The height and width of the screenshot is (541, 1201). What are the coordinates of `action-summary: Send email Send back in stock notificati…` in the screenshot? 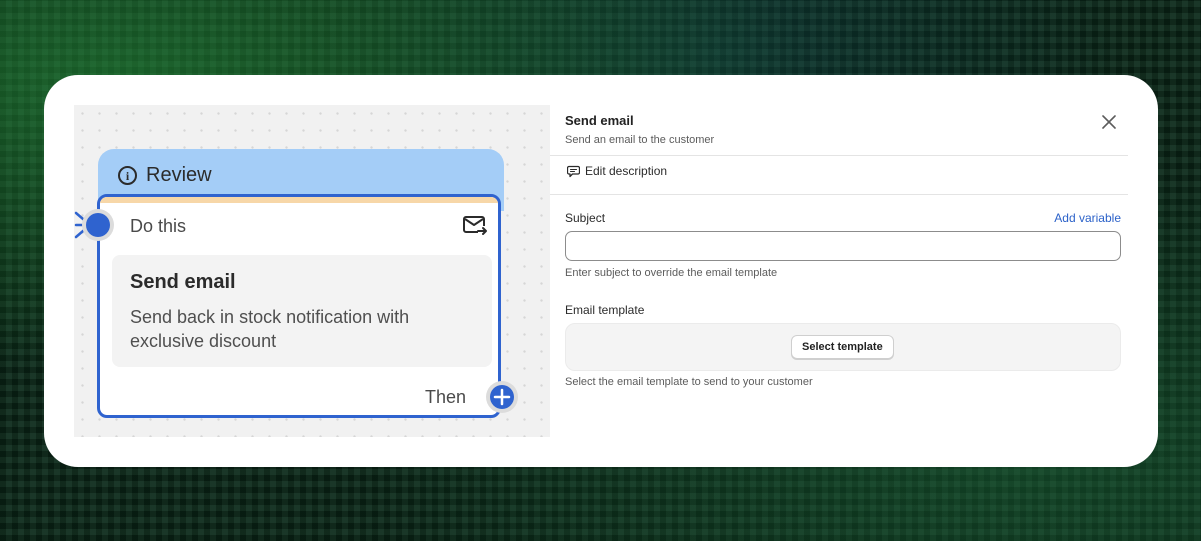 It's located at (302, 311).